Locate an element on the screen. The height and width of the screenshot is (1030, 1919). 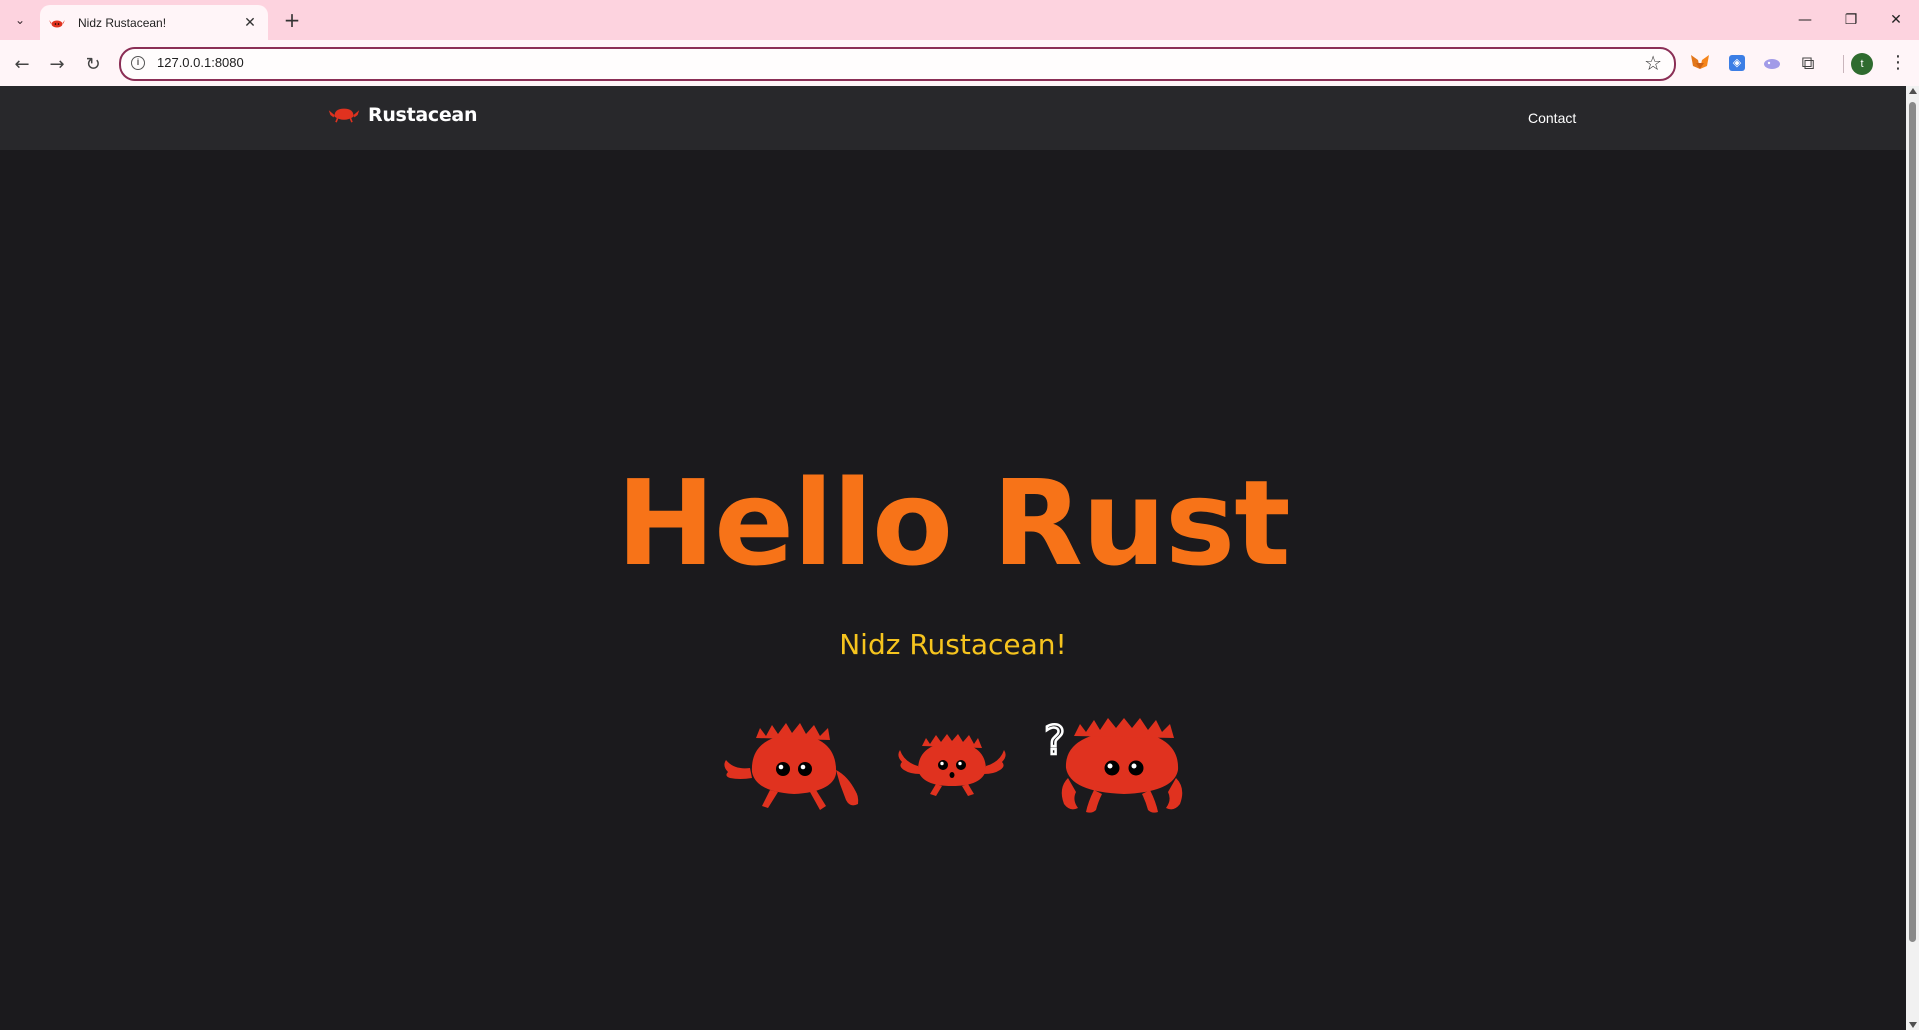
reload-icon: ↻ is located at coordinates (93, 64).